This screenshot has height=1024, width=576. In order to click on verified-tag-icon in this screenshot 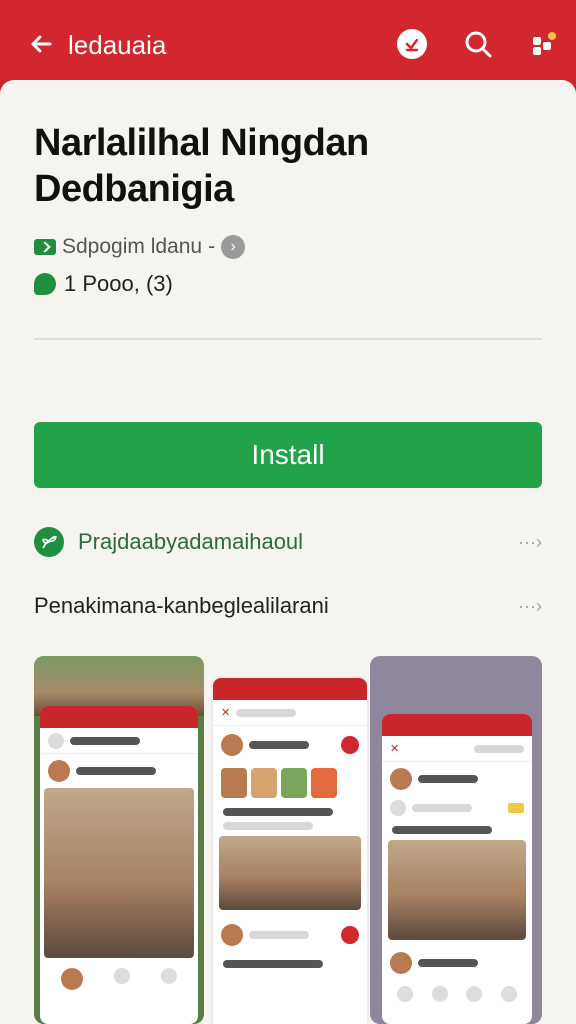, I will do `click(45, 247)`.